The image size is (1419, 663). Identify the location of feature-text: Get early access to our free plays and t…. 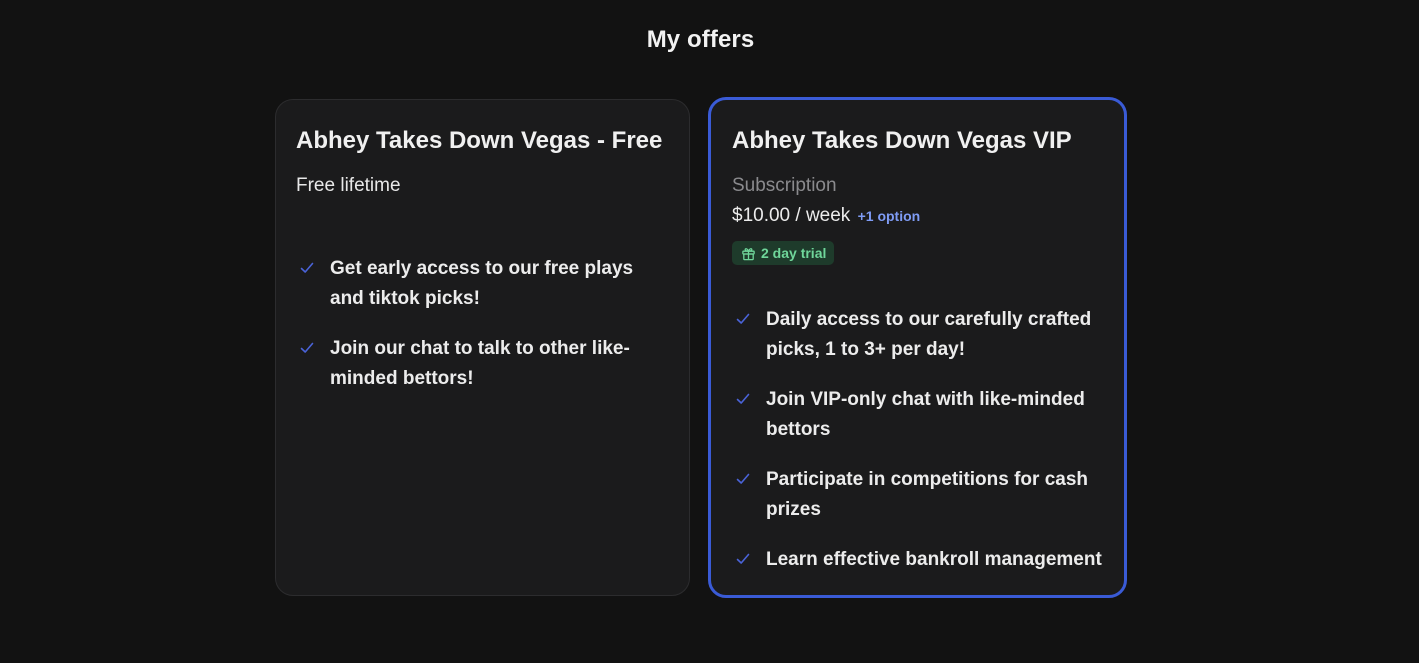
(482, 283).